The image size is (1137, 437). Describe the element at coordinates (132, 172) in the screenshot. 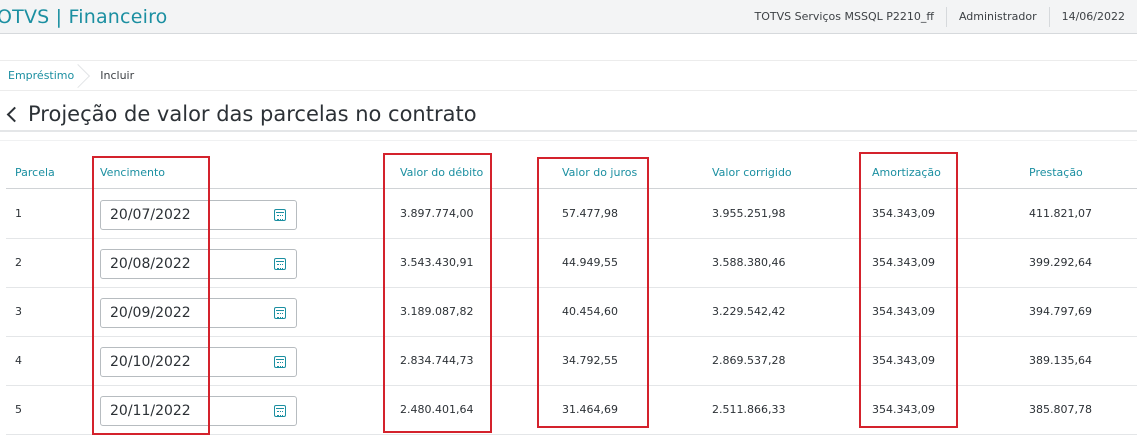

I see `column-header-vencimento: Vencimento` at that location.